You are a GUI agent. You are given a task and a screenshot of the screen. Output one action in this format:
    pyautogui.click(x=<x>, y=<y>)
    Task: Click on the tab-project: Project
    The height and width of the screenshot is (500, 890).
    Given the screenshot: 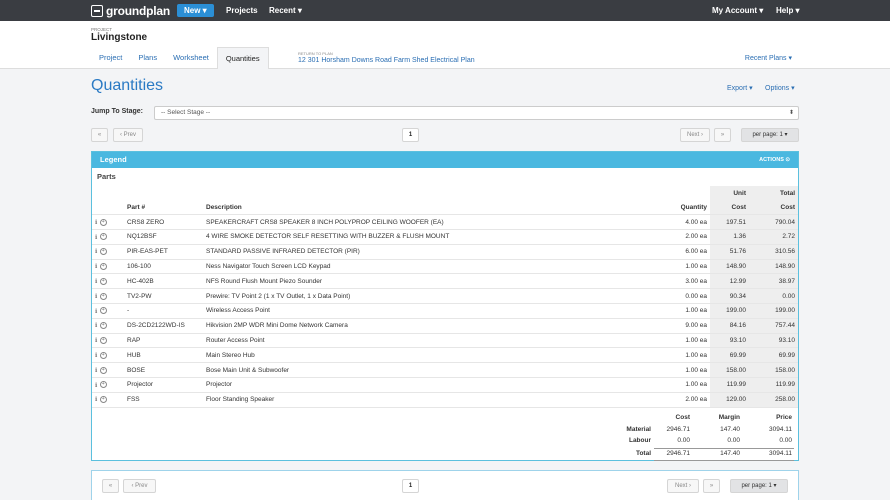 What is the action you would take?
    pyautogui.click(x=110, y=58)
    